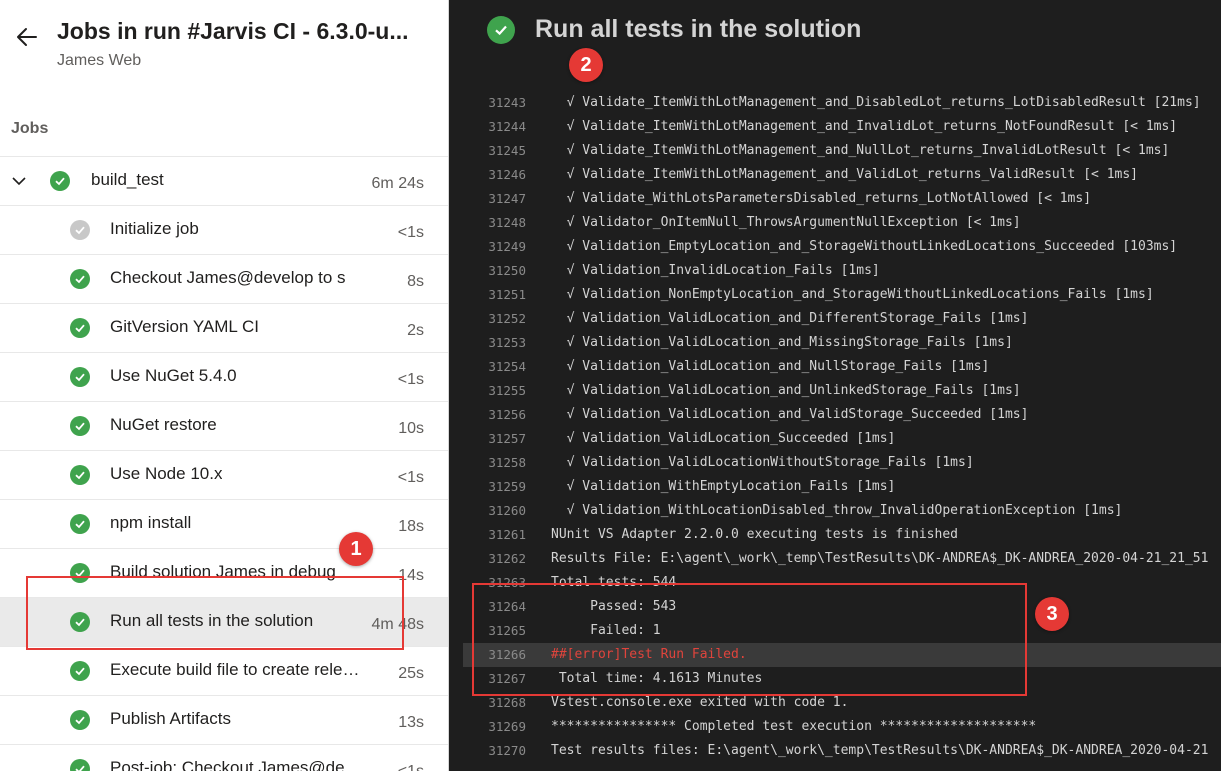 The height and width of the screenshot is (771, 1221). I want to click on job-row-build-test: build_test 6m 24s, so click(224, 180).